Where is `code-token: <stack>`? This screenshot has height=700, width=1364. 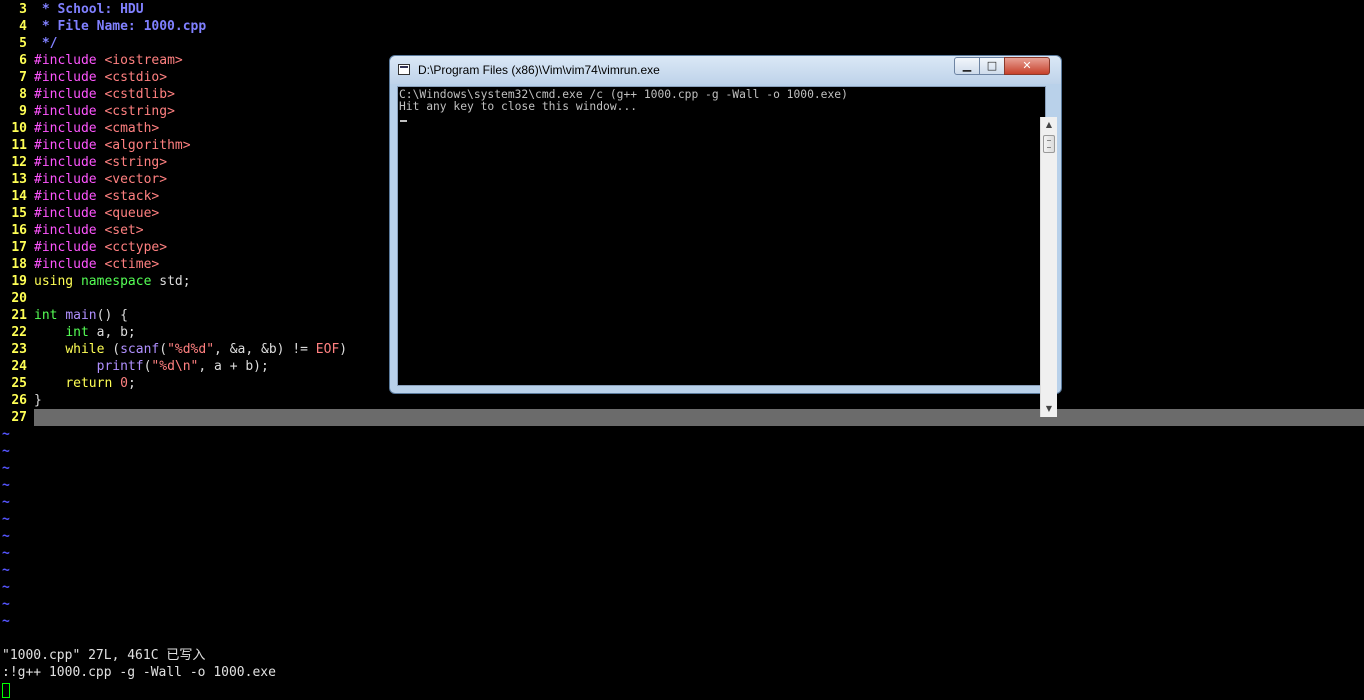 code-token: <stack> is located at coordinates (132, 196).